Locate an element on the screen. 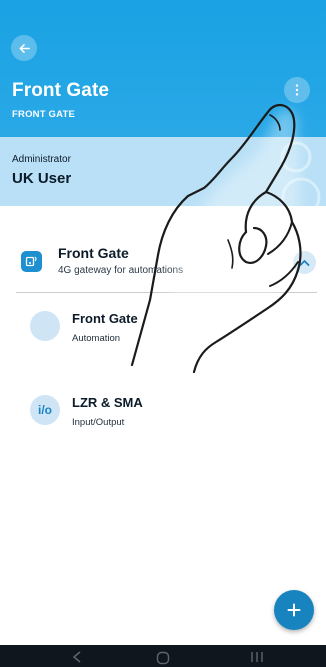 This screenshot has height=667, width=326. back-button is located at coordinates (24, 48).